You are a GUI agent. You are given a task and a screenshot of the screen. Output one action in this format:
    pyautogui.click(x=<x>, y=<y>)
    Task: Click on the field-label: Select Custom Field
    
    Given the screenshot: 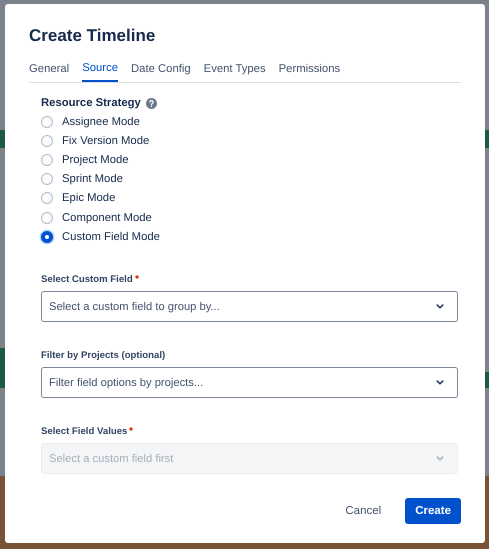 What is the action you would take?
    pyautogui.click(x=87, y=280)
    